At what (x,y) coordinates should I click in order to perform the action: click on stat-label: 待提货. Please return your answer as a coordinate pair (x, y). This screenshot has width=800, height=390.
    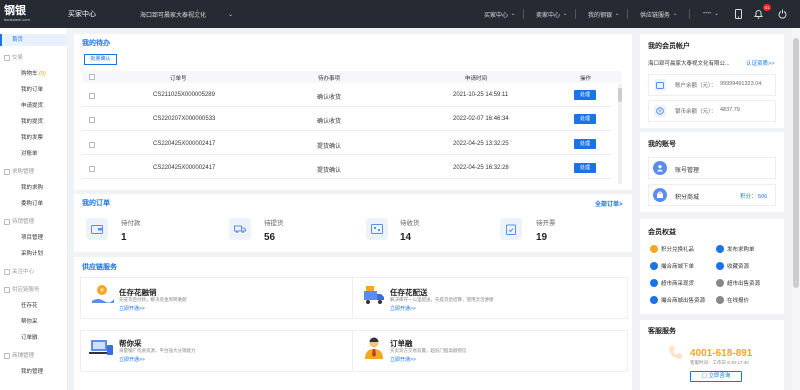
    Looking at the image, I should click on (274, 222).